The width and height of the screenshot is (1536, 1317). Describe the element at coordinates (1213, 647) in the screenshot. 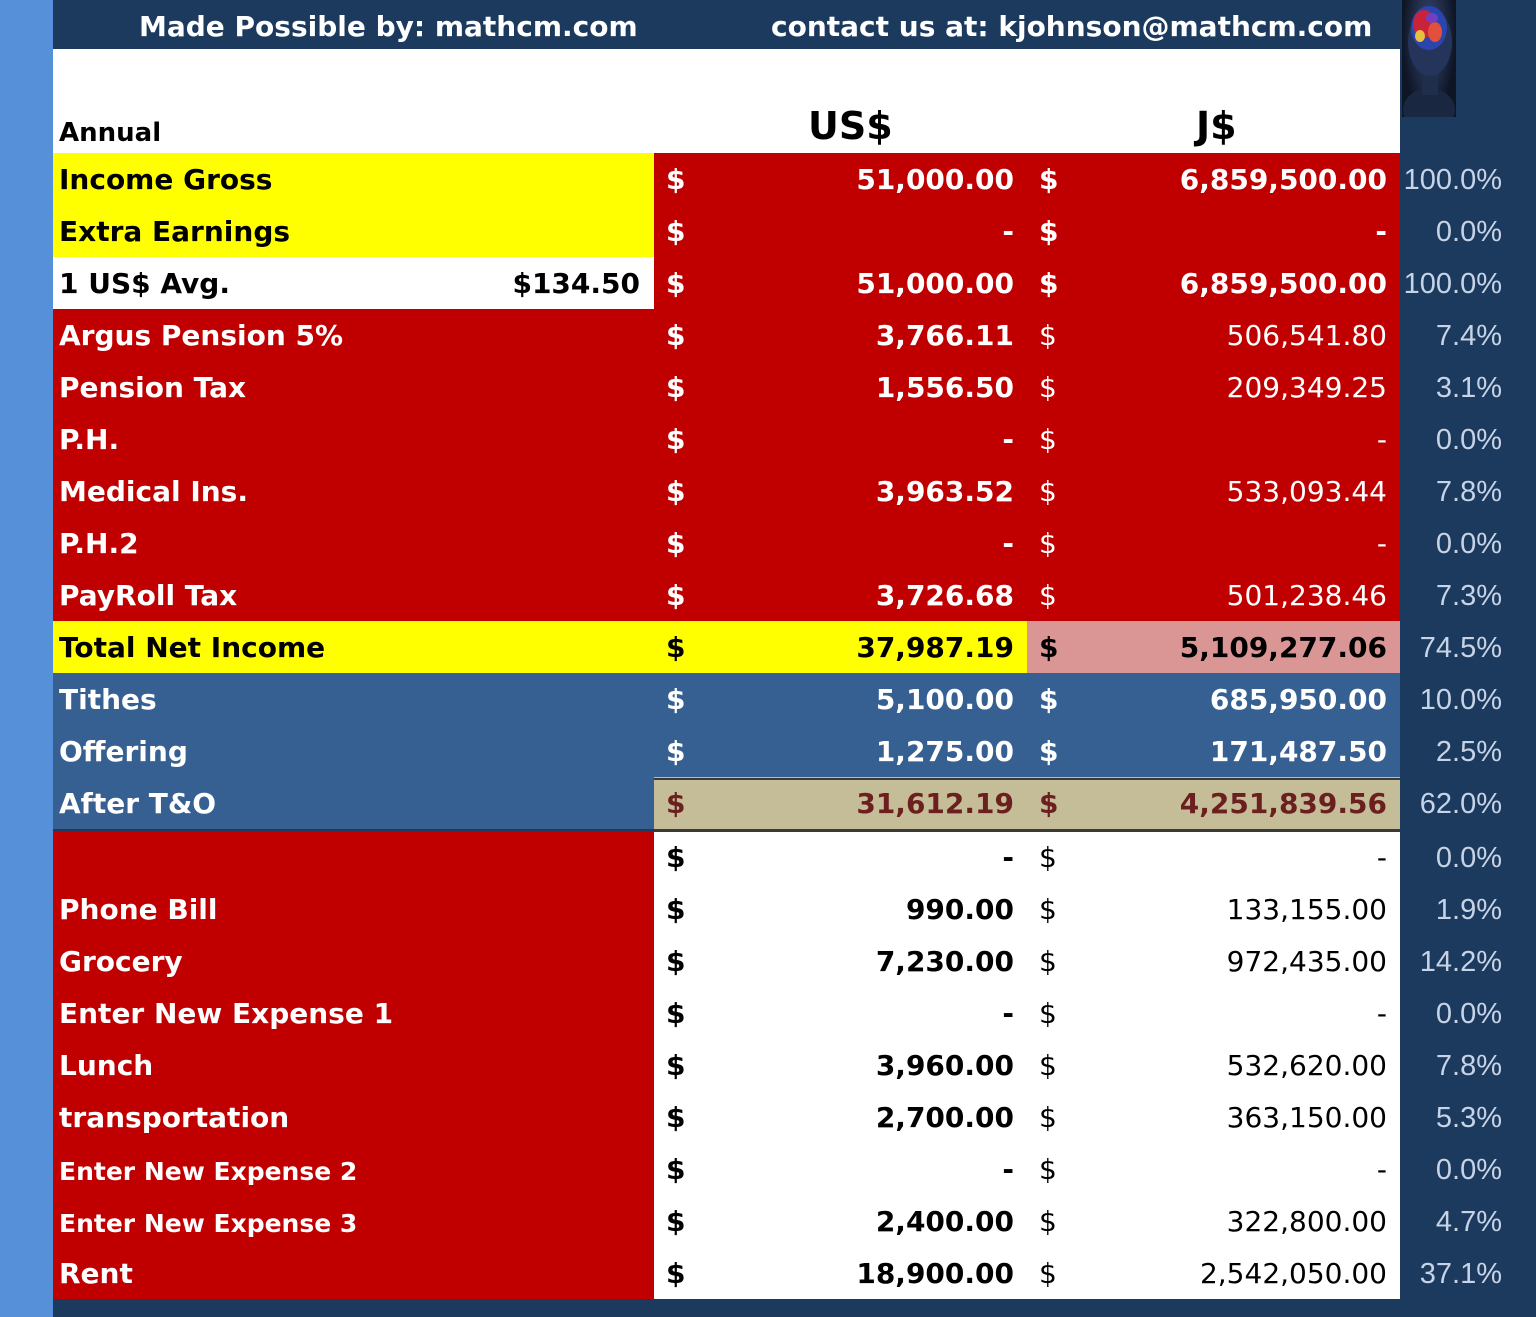

I see `j-amount-cell: $5,109,277.06` at that location.